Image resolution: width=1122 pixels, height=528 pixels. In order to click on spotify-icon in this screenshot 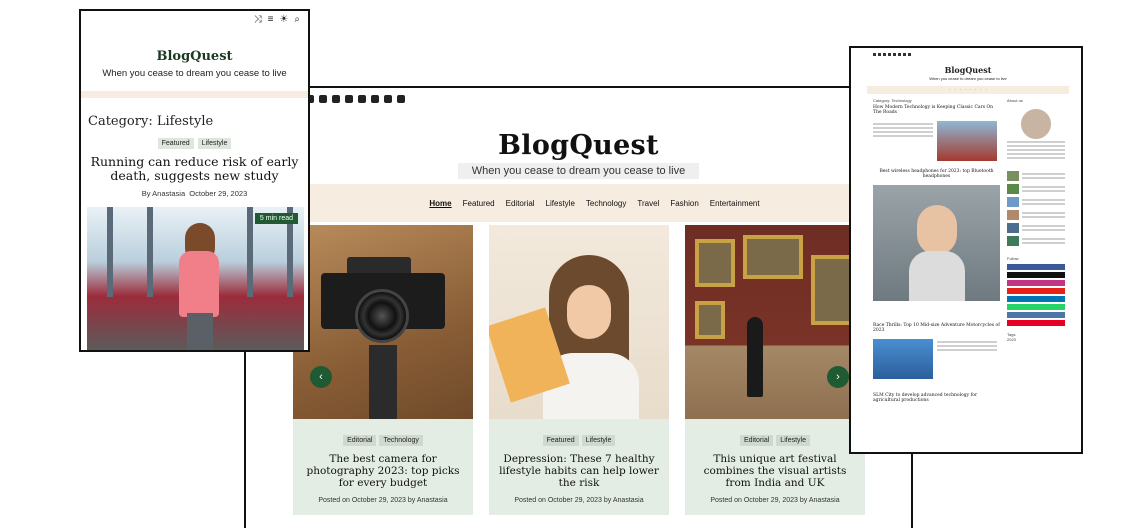, I will do `click(362, 99)`.